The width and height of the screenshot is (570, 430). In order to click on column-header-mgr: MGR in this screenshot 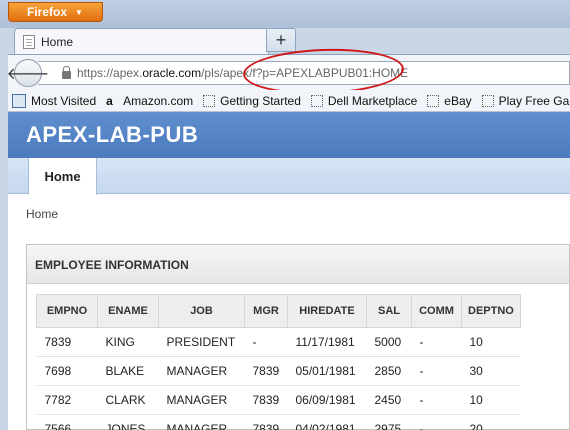, I will do `click(266, 311)`.